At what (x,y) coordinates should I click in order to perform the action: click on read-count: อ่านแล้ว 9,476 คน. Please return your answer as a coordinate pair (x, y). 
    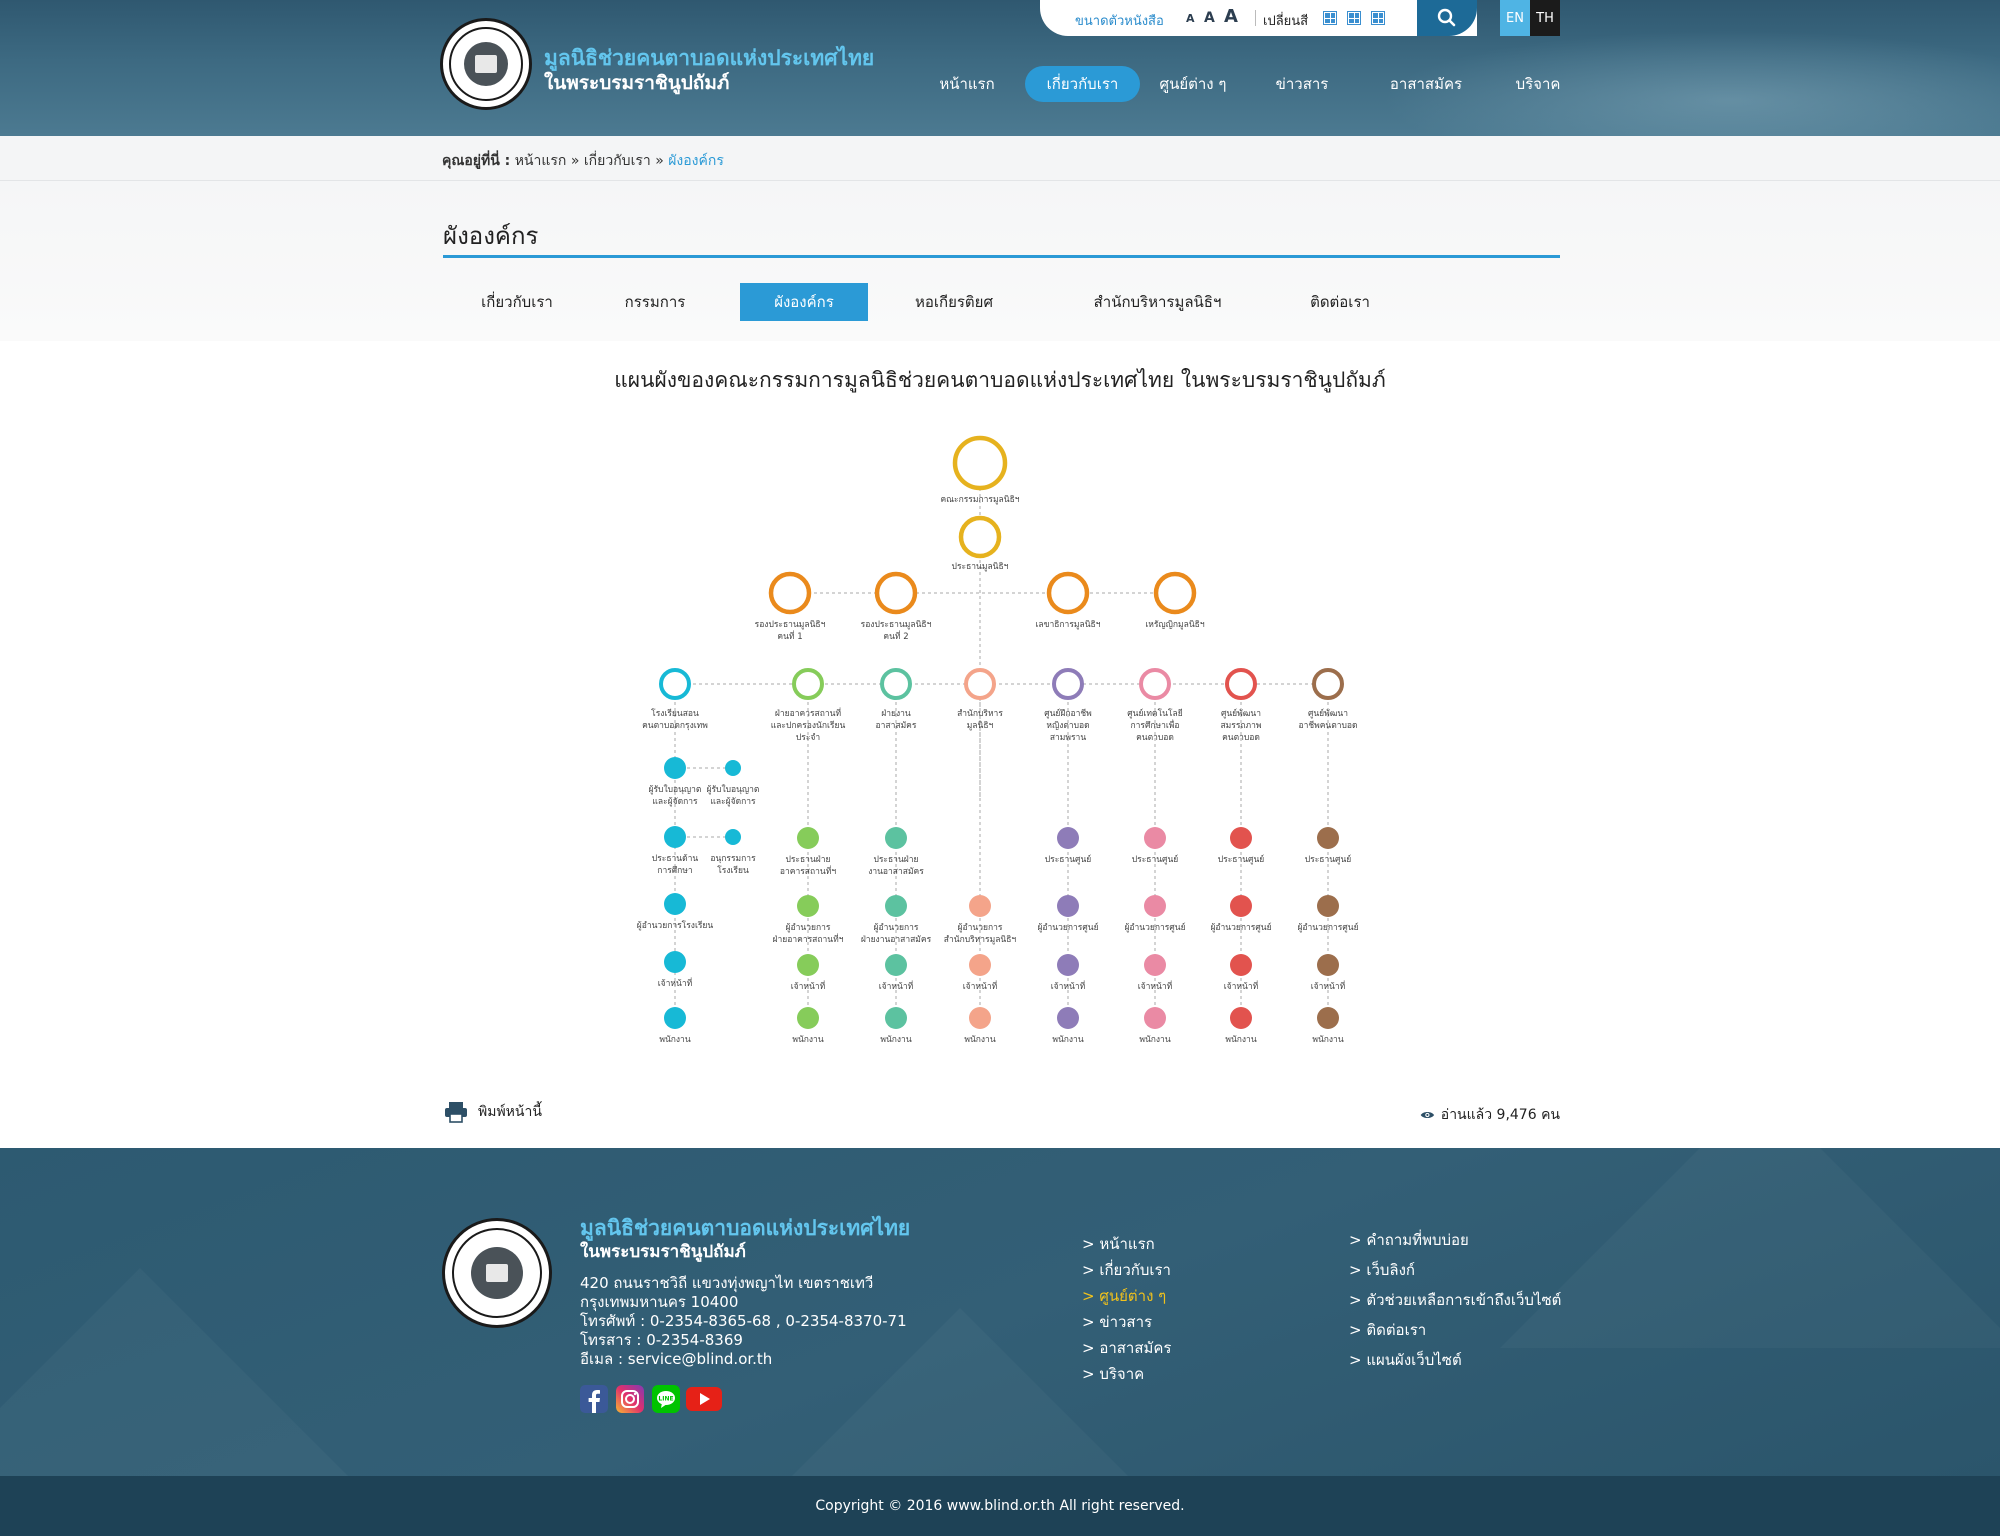
    Looking at the image, I should click on (1490, 1115).